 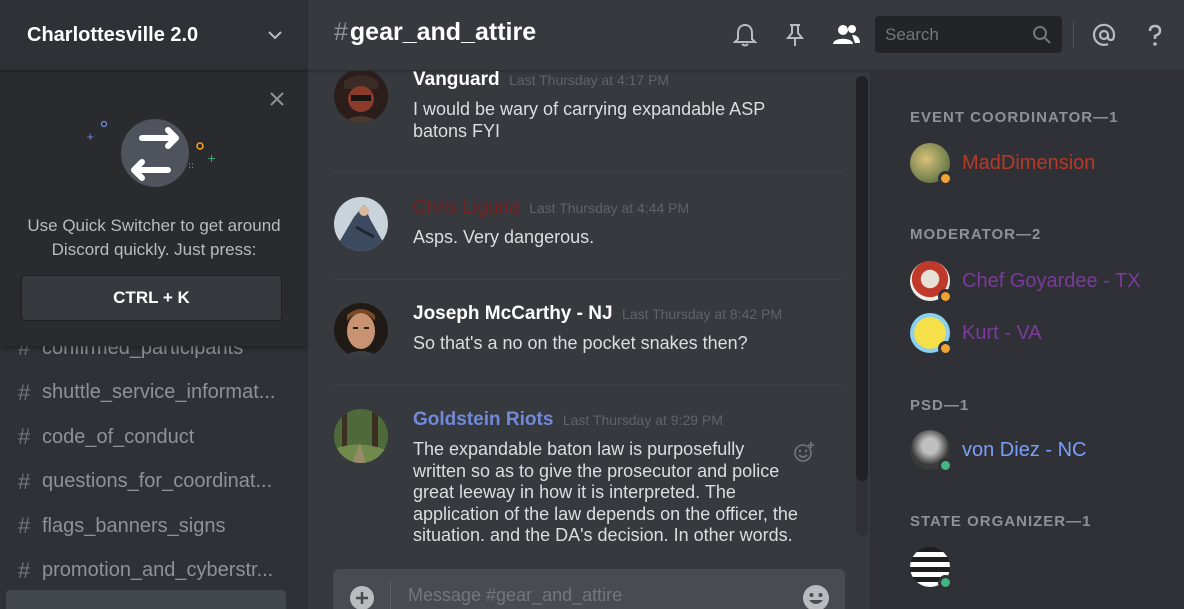 I want to click on member-item: Chef Goyardee - TX, so click(x=1025, y=282).